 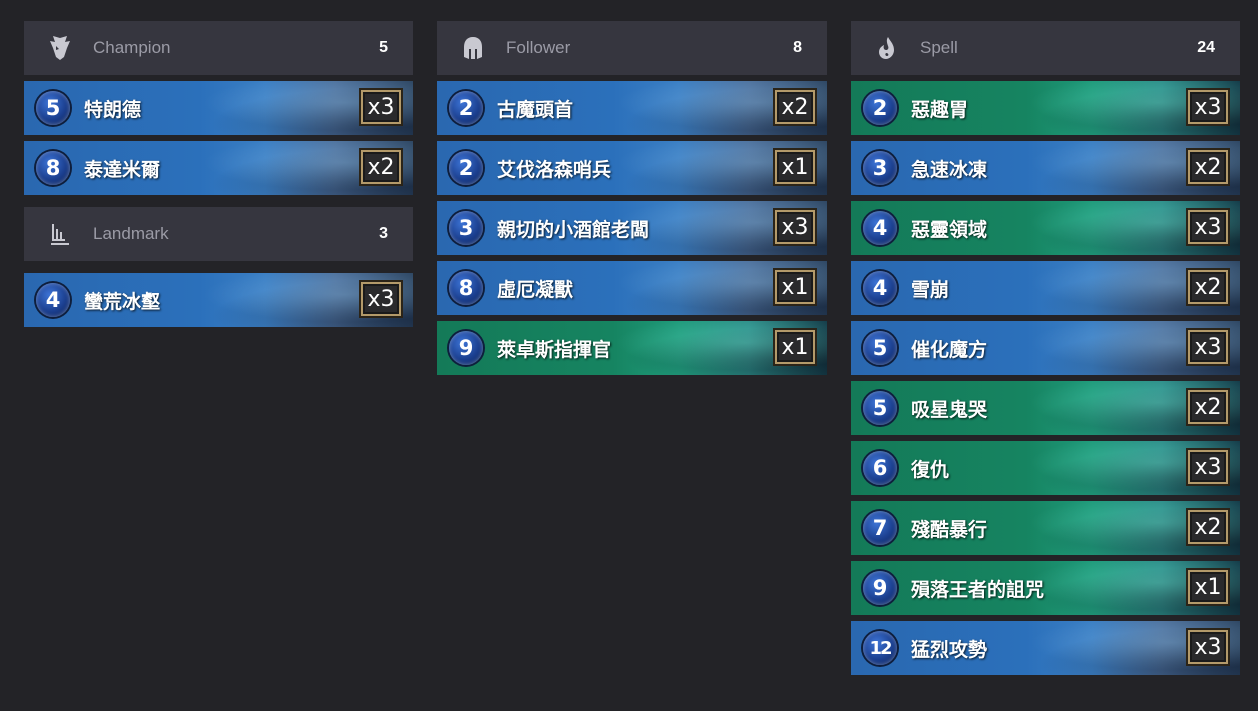 I want to click on group-count: 8, so click(x=797, y=47).